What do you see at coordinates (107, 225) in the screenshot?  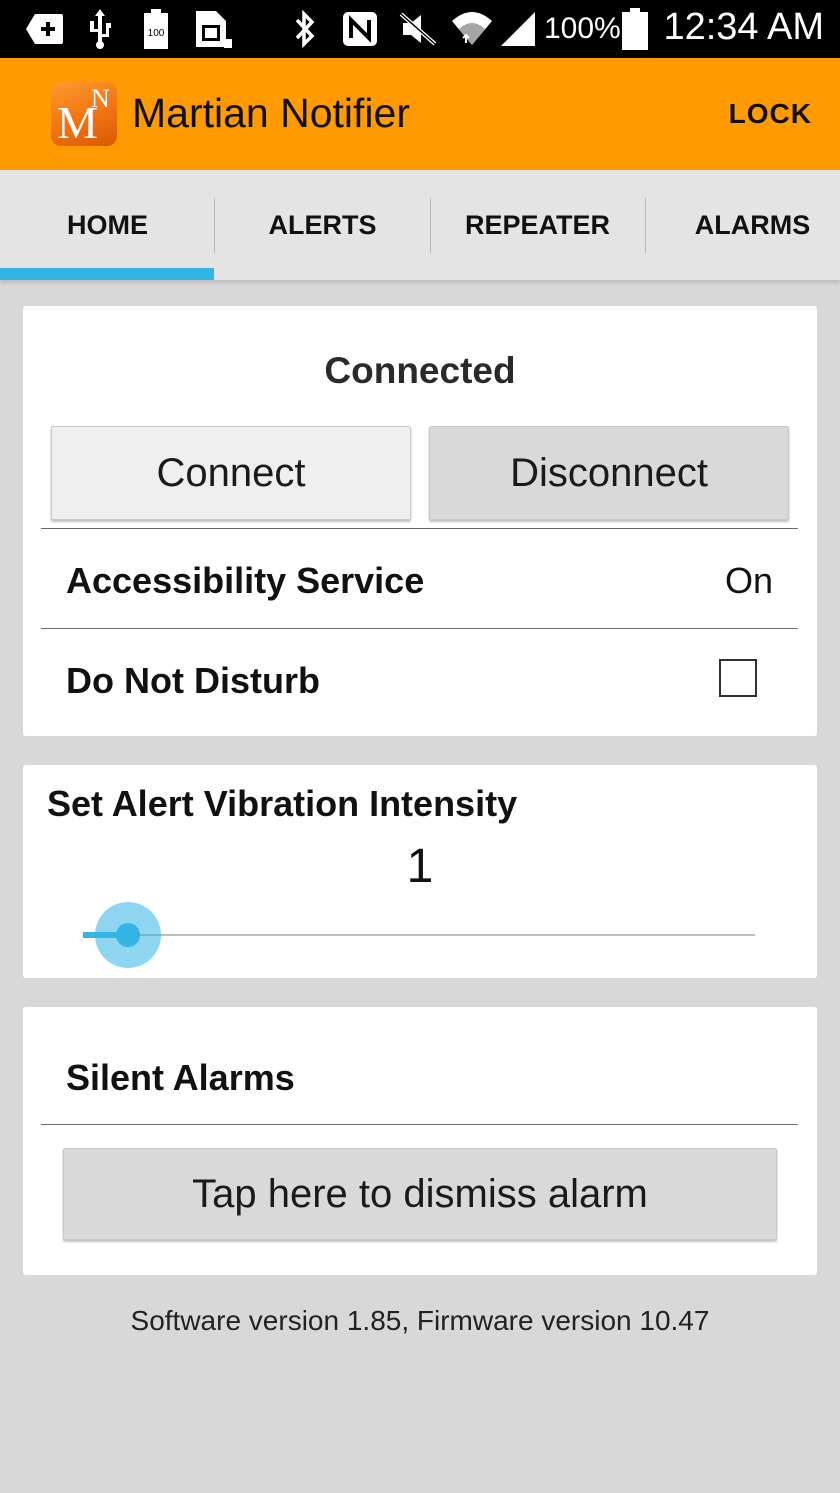 I see `tab-home: HOME` at bounding box center [107, 225].